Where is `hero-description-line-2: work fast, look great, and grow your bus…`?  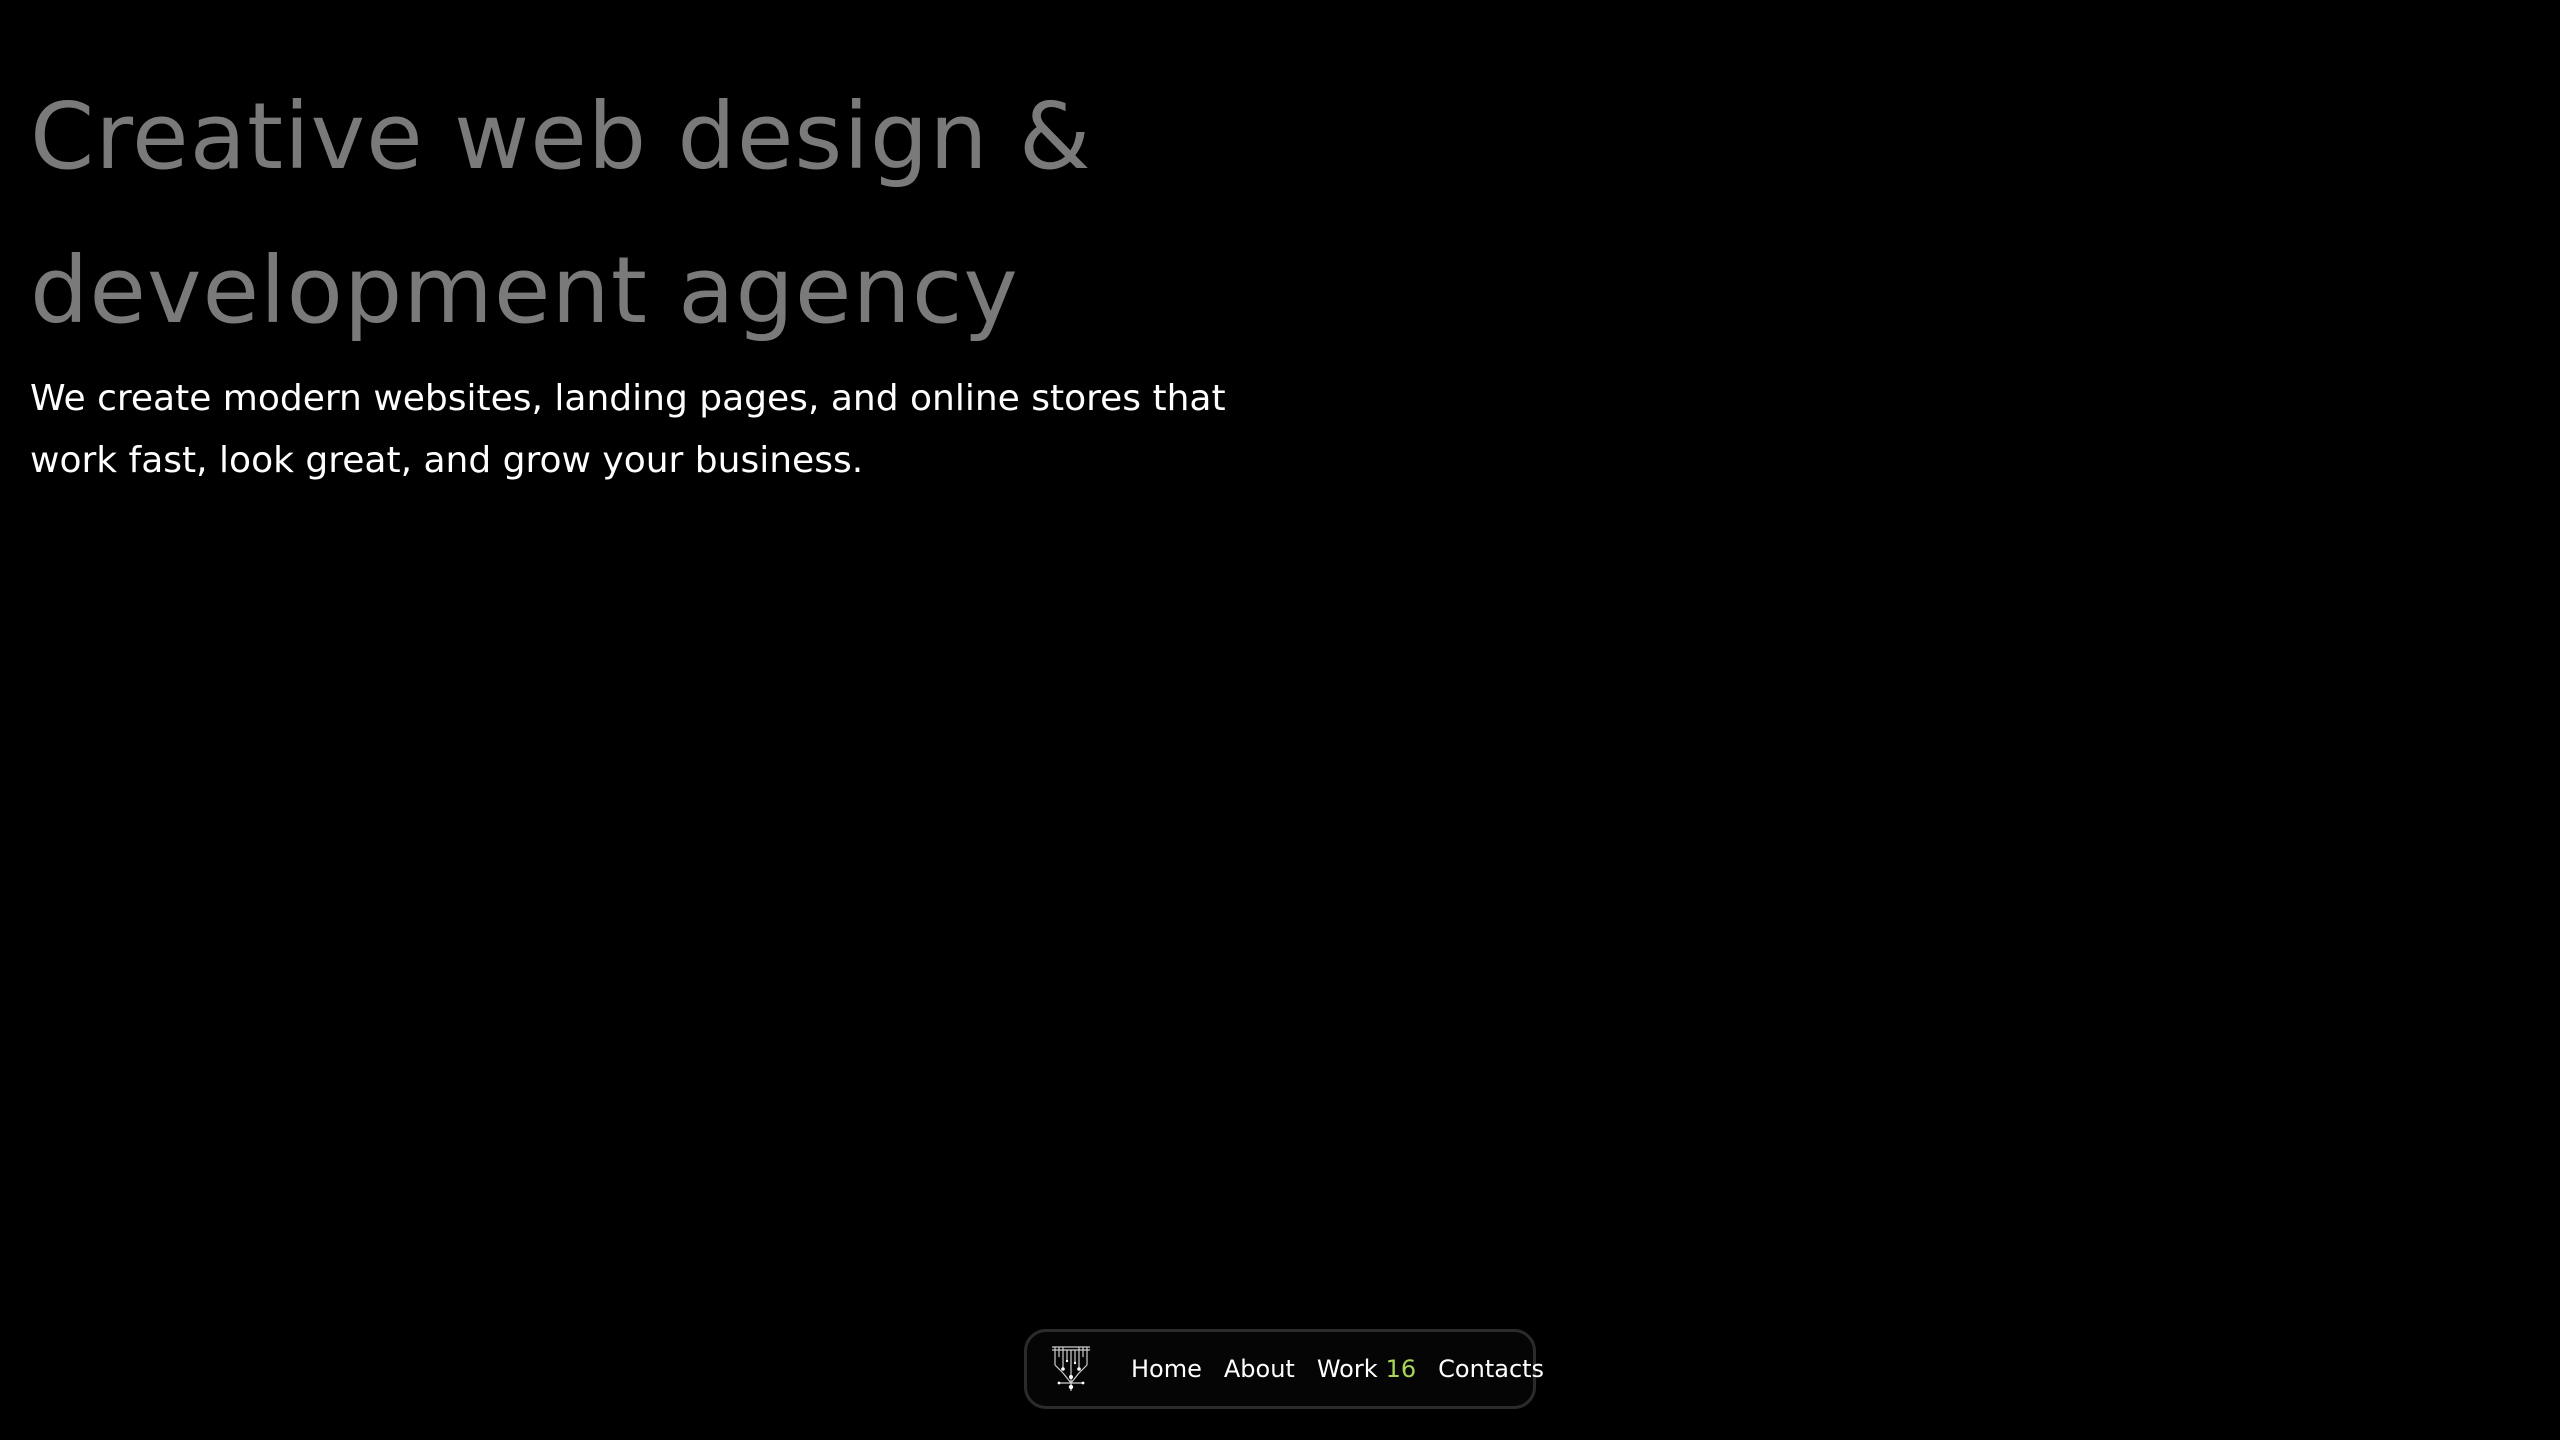 hero-description-line-2: work fast, look great, and grow your bus… is located at coordinates (447, 460).